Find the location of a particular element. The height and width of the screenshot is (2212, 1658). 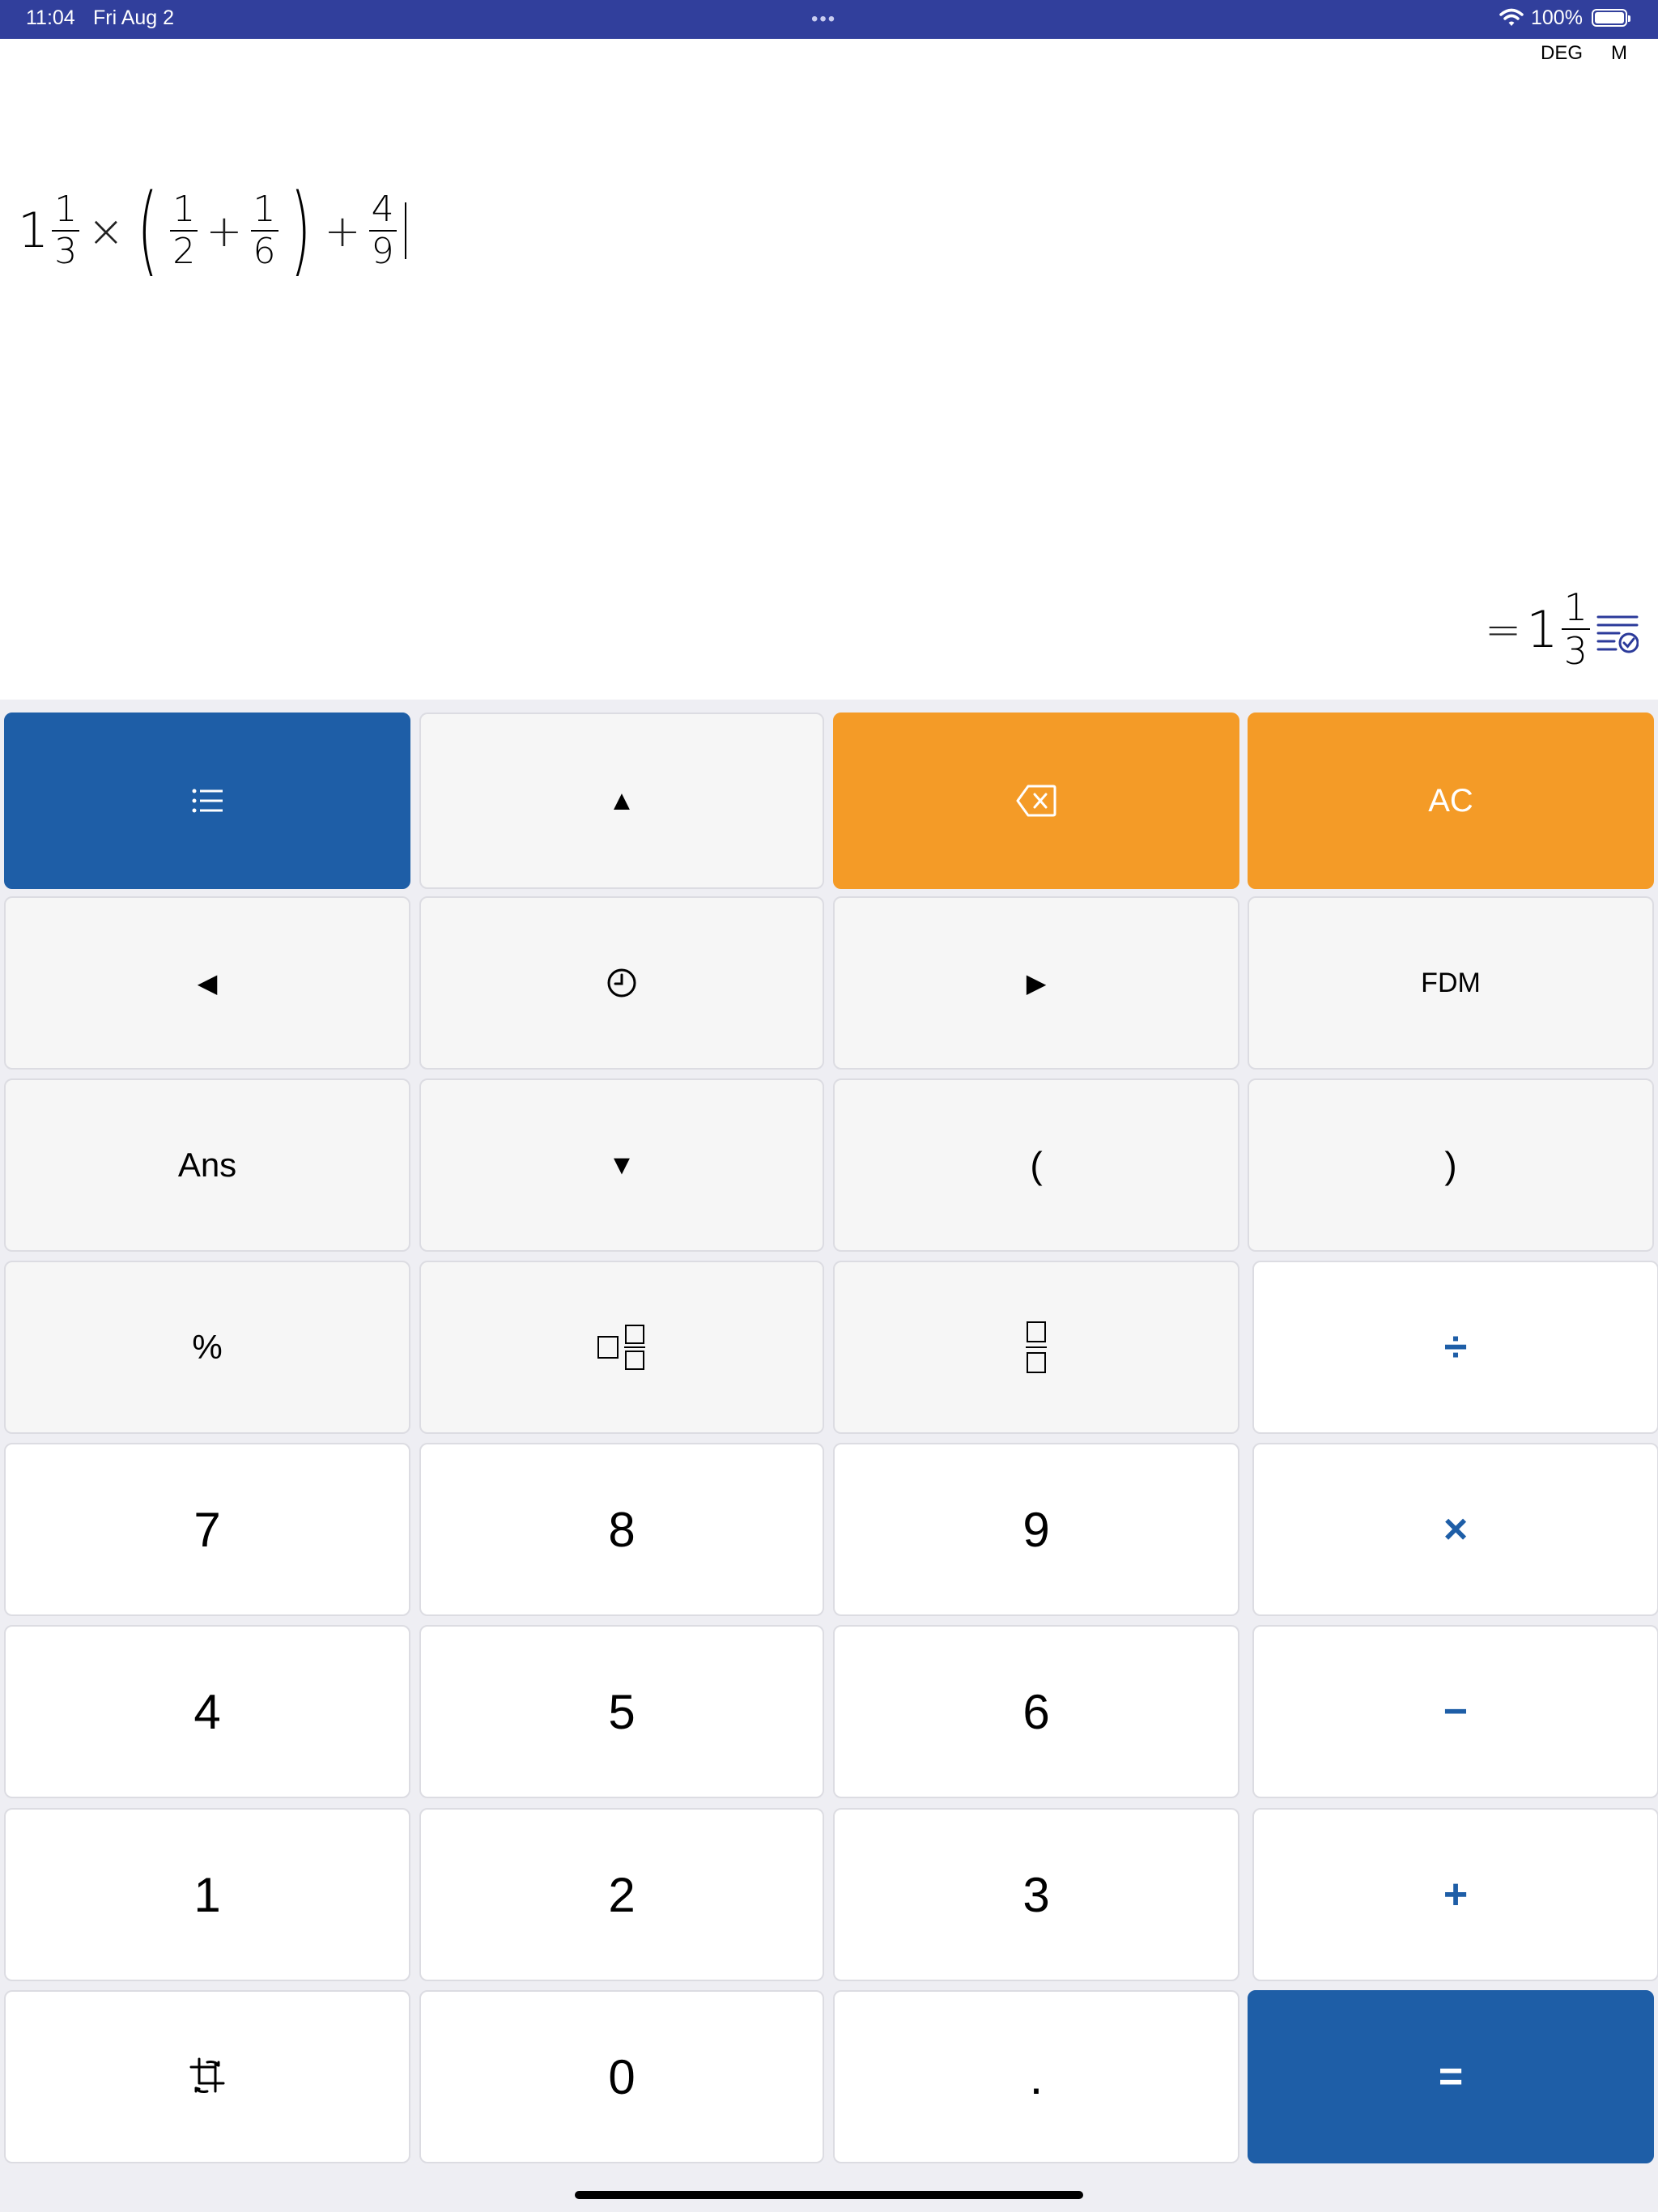

status-date: Fri Aug 2 is located at coordinates (134, 18).